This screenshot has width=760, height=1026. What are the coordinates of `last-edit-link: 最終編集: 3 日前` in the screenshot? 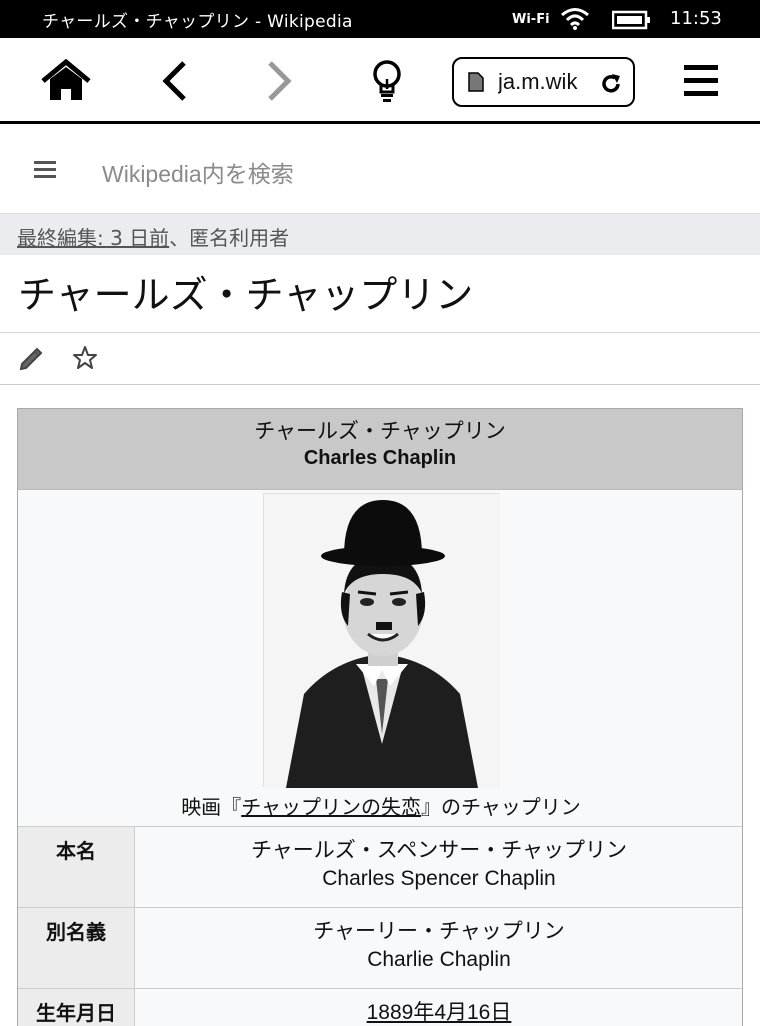 It's located at (93, 238).